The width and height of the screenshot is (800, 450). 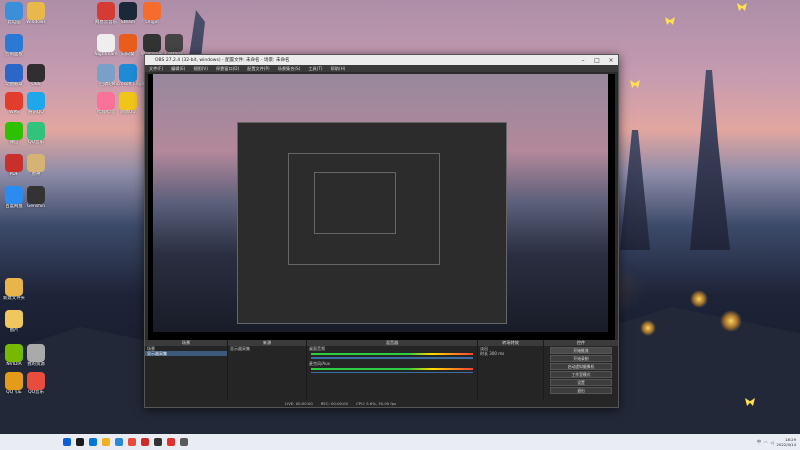 I want to click on cpu-fps: CPU: 5.6%, 30.00 fps, so click(x=376, y=403).